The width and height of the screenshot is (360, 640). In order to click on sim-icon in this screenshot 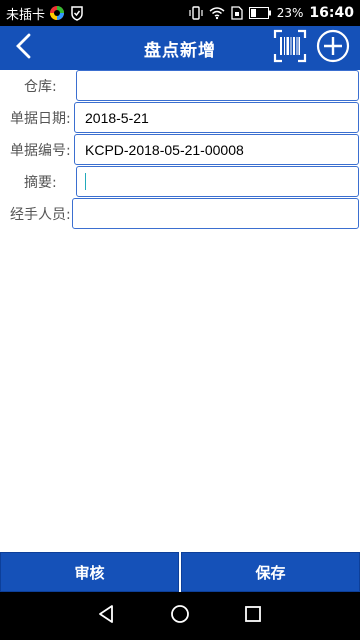, I will do `click(237, 13)`.